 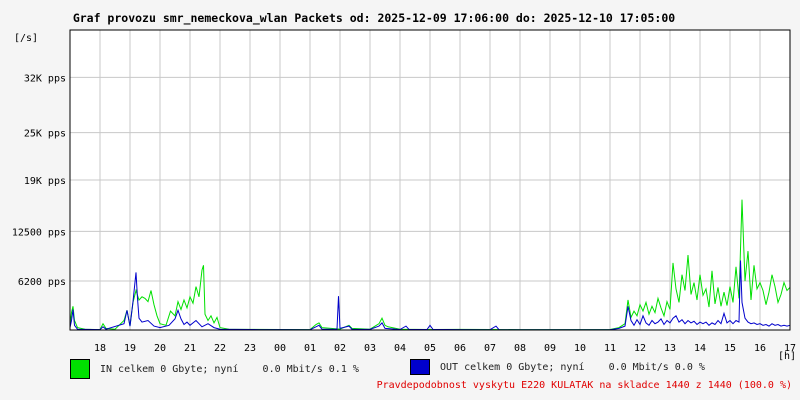 I want to click on legend-swatch-out, so click(x=420, y=367).